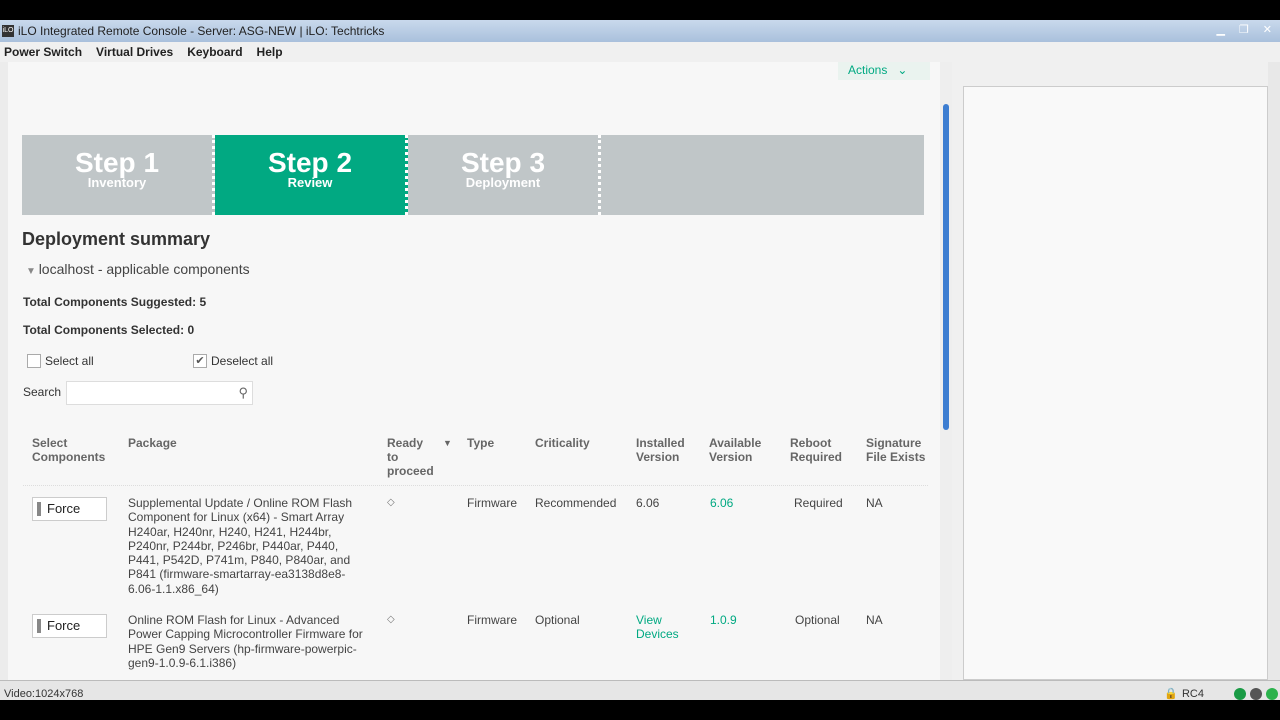  Describe the element at coordinates (410, 457) in the screenshot. I see `col-ready: Ready to proceed` at that location.